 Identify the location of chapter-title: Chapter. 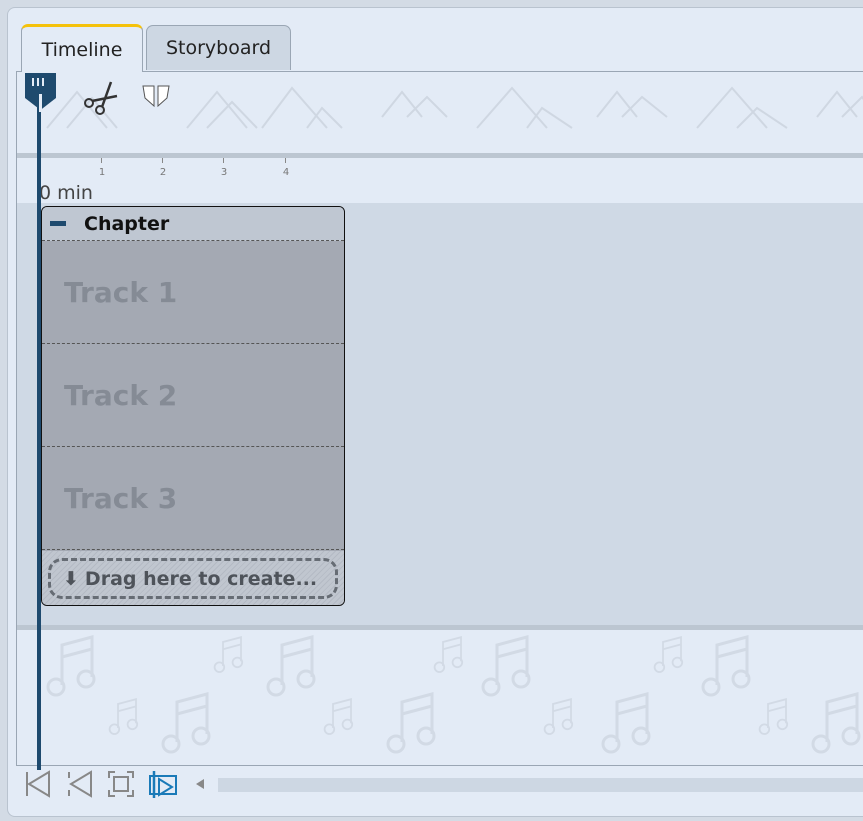
(127, 223).